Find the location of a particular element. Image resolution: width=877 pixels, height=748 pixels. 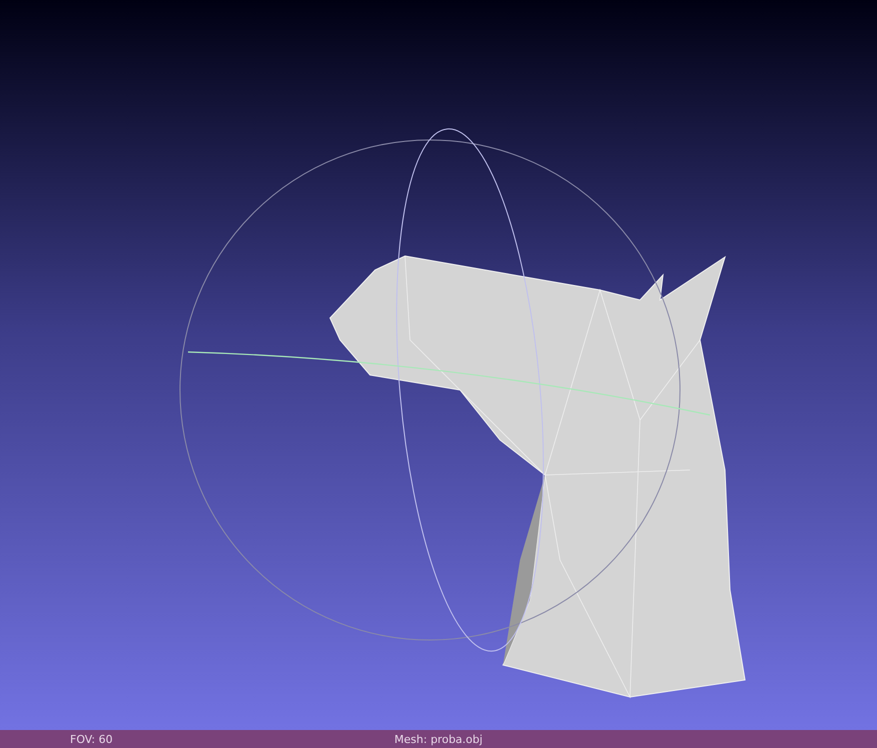

fov-label: FOV: 60 is located at coordinates (91, 739).